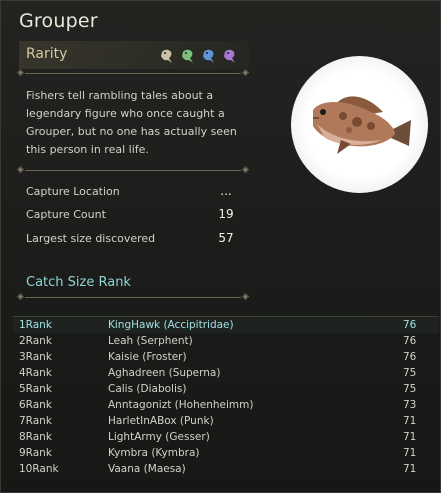 The image size is (441, 493). Describe the element at coordinates (39, 469) in the screenshot. I see `rank-position: 10Rank` at that location.